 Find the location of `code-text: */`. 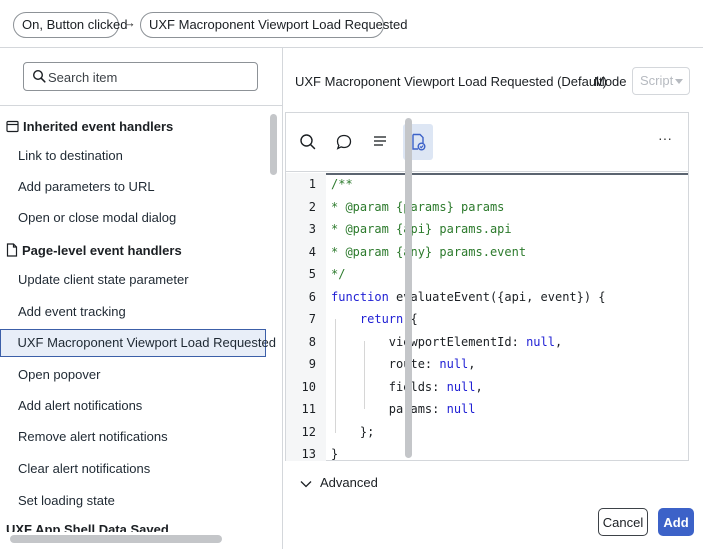

code-text: */ is located at coordinates (338, 274).